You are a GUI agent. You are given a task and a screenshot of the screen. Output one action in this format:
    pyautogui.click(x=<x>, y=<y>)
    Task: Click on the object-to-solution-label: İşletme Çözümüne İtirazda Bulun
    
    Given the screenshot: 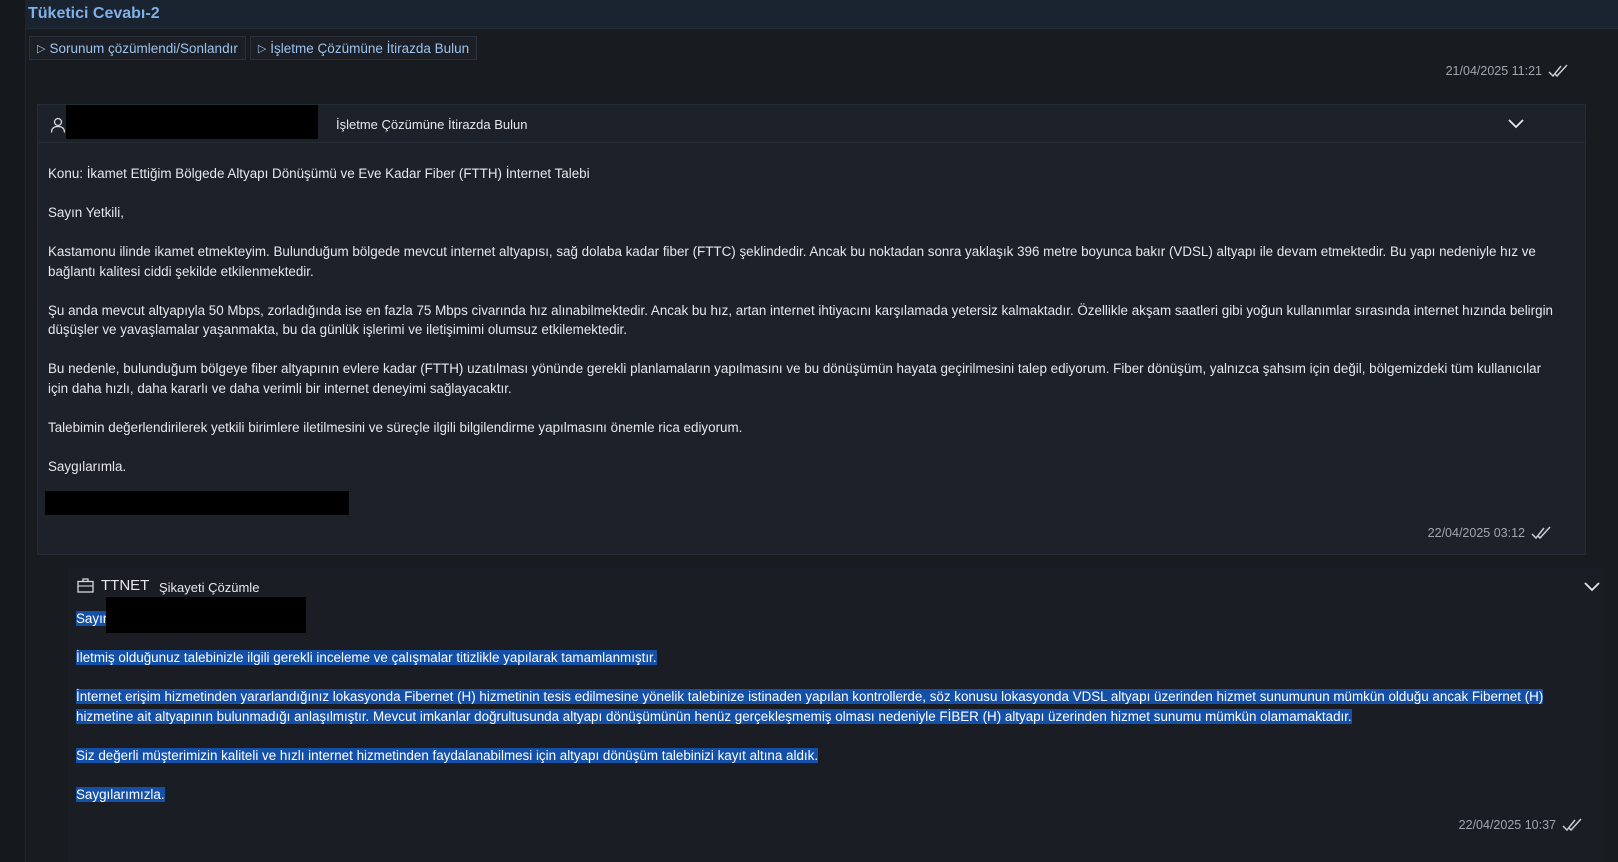 What is the action you would take?
    pyautogui.click(x=370, y=48)
    